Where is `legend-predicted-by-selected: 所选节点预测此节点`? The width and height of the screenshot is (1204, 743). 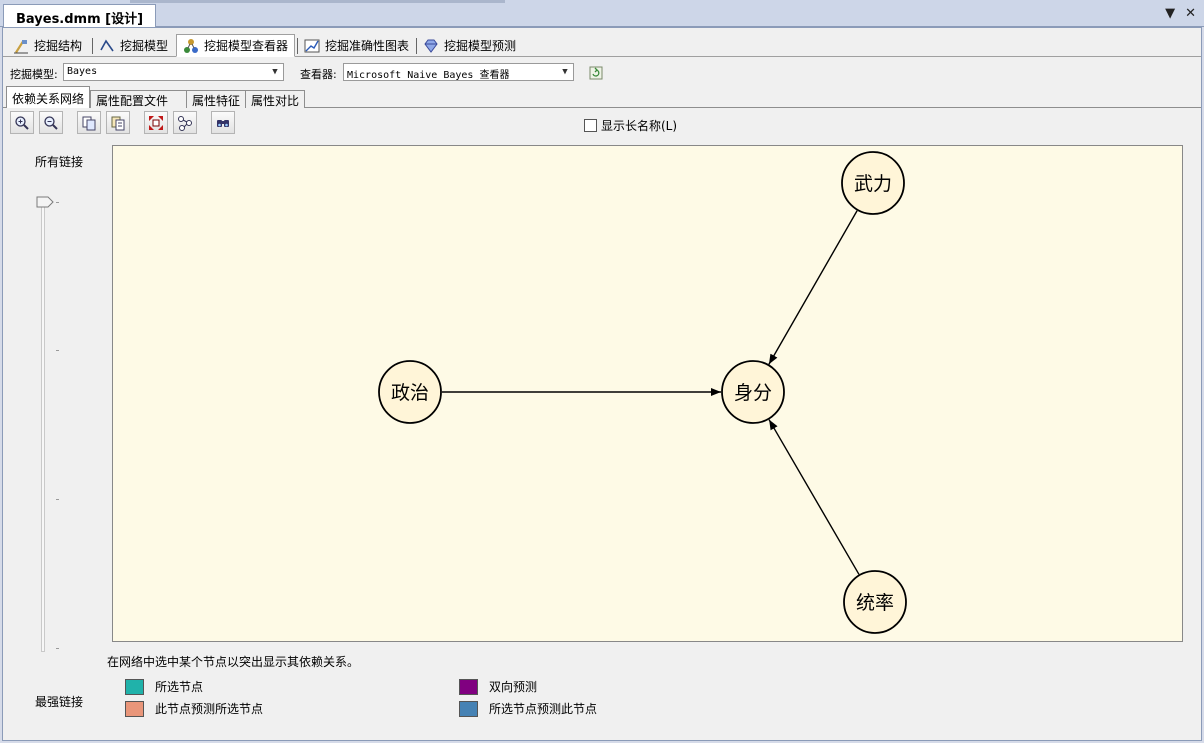 legend-predicted-by-selected: 所选节点预测此节点 is located at coordinates (528, 708).